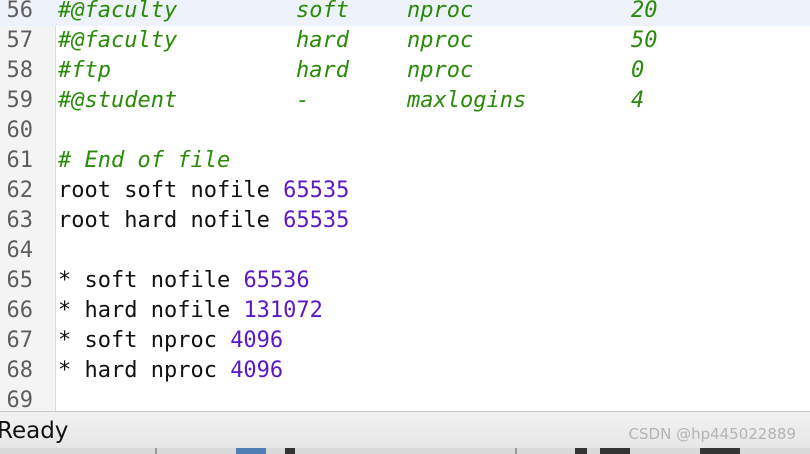  Describe the element at coordinates (405, 131) in the screenshot. I see `code-line: 60` at that location.